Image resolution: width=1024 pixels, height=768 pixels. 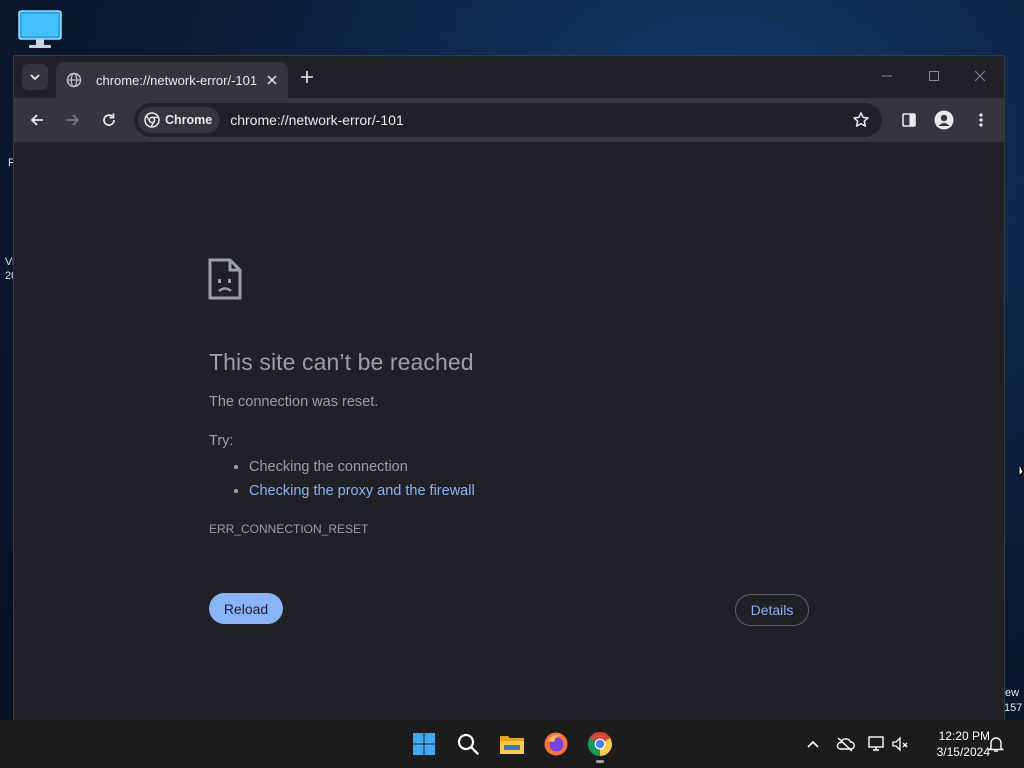 I want to click on refresh-icon, so click(x=109, y=119).